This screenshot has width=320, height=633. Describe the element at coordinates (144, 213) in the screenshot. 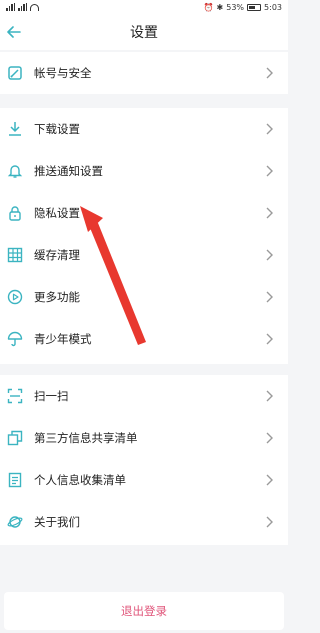

I see `menu-item-privacy: 隐私设置` at that location.